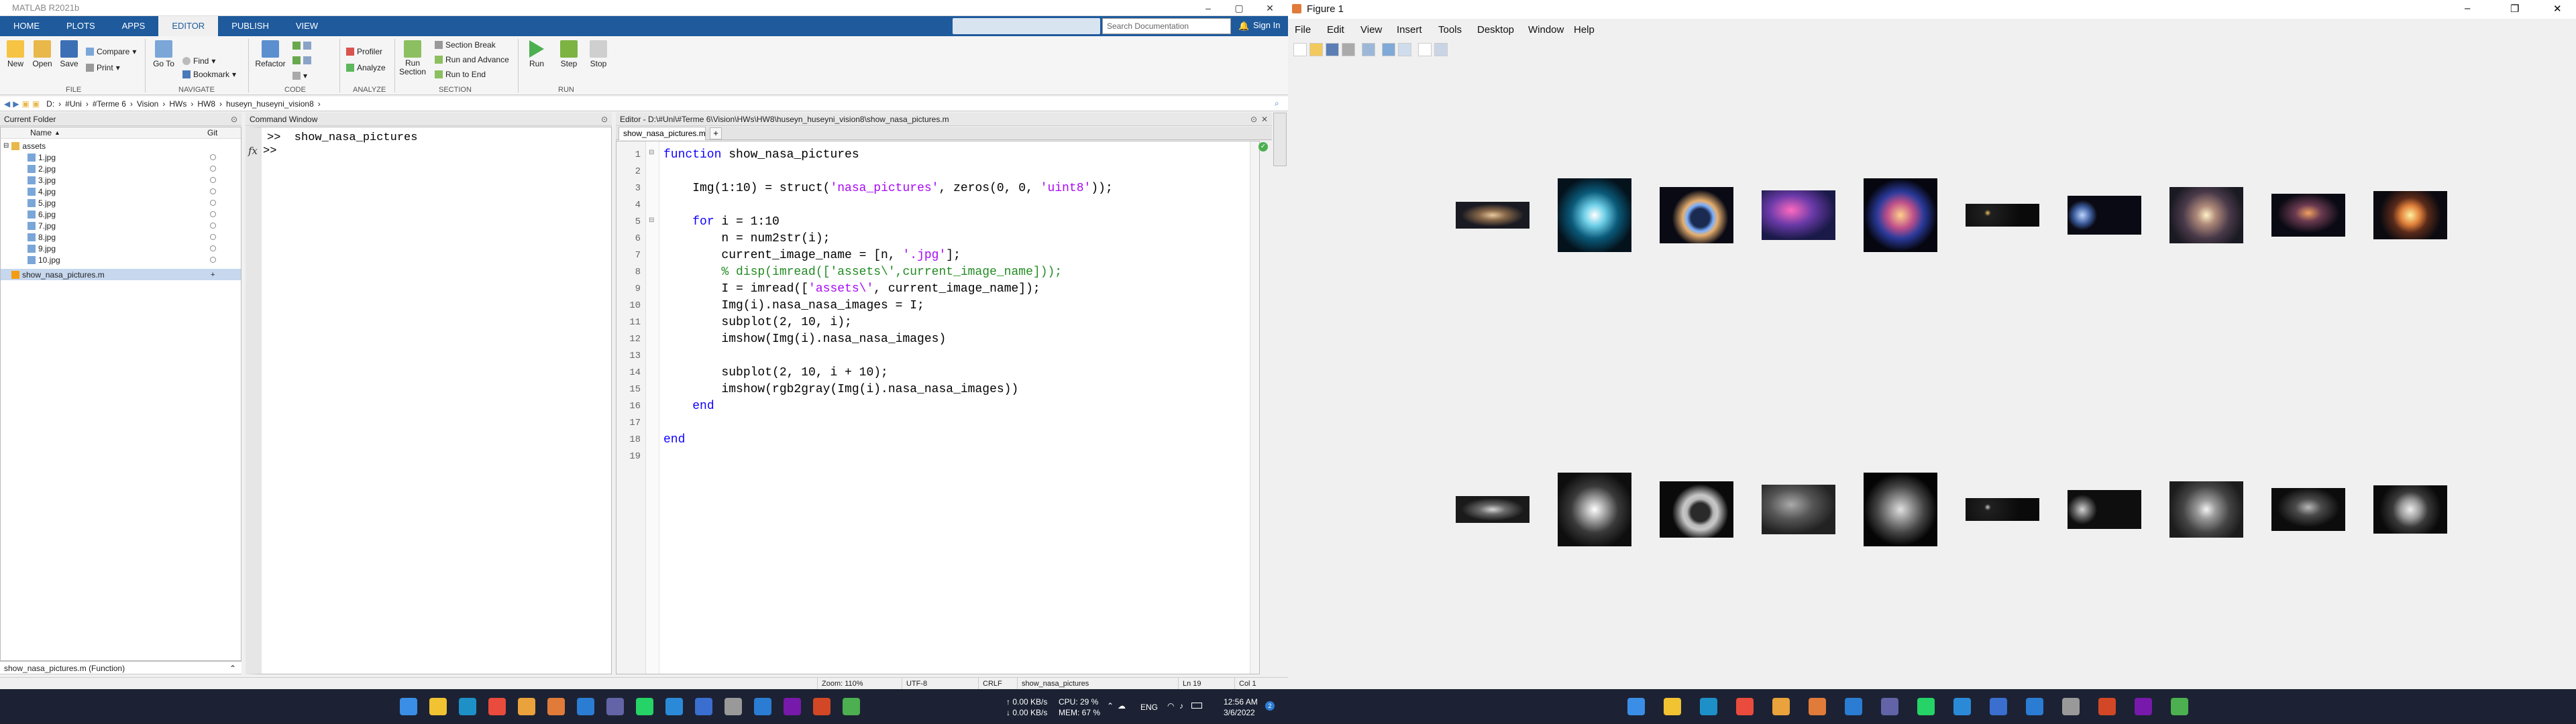 Image resolution: width=2576 pixels, height=724 pixels. I want to click on tray-chevron-icon: ⌃, so click(1110, 706).